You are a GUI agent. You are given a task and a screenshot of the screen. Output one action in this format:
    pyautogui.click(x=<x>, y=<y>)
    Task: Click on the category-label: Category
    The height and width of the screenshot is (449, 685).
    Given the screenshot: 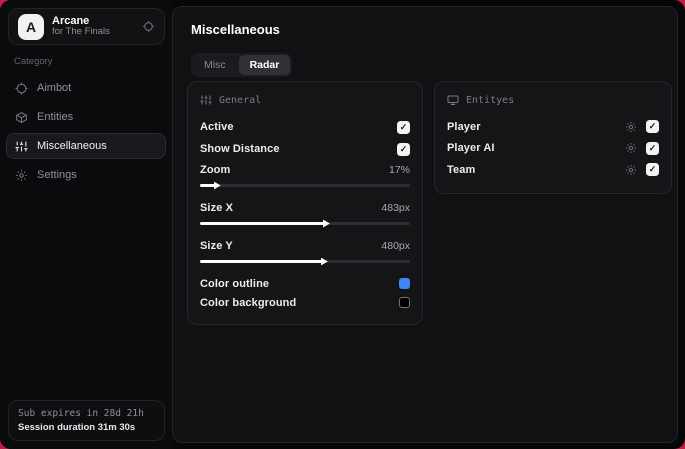 What is the action you would take?
    pyautogui.click(x=33, y=61)
    